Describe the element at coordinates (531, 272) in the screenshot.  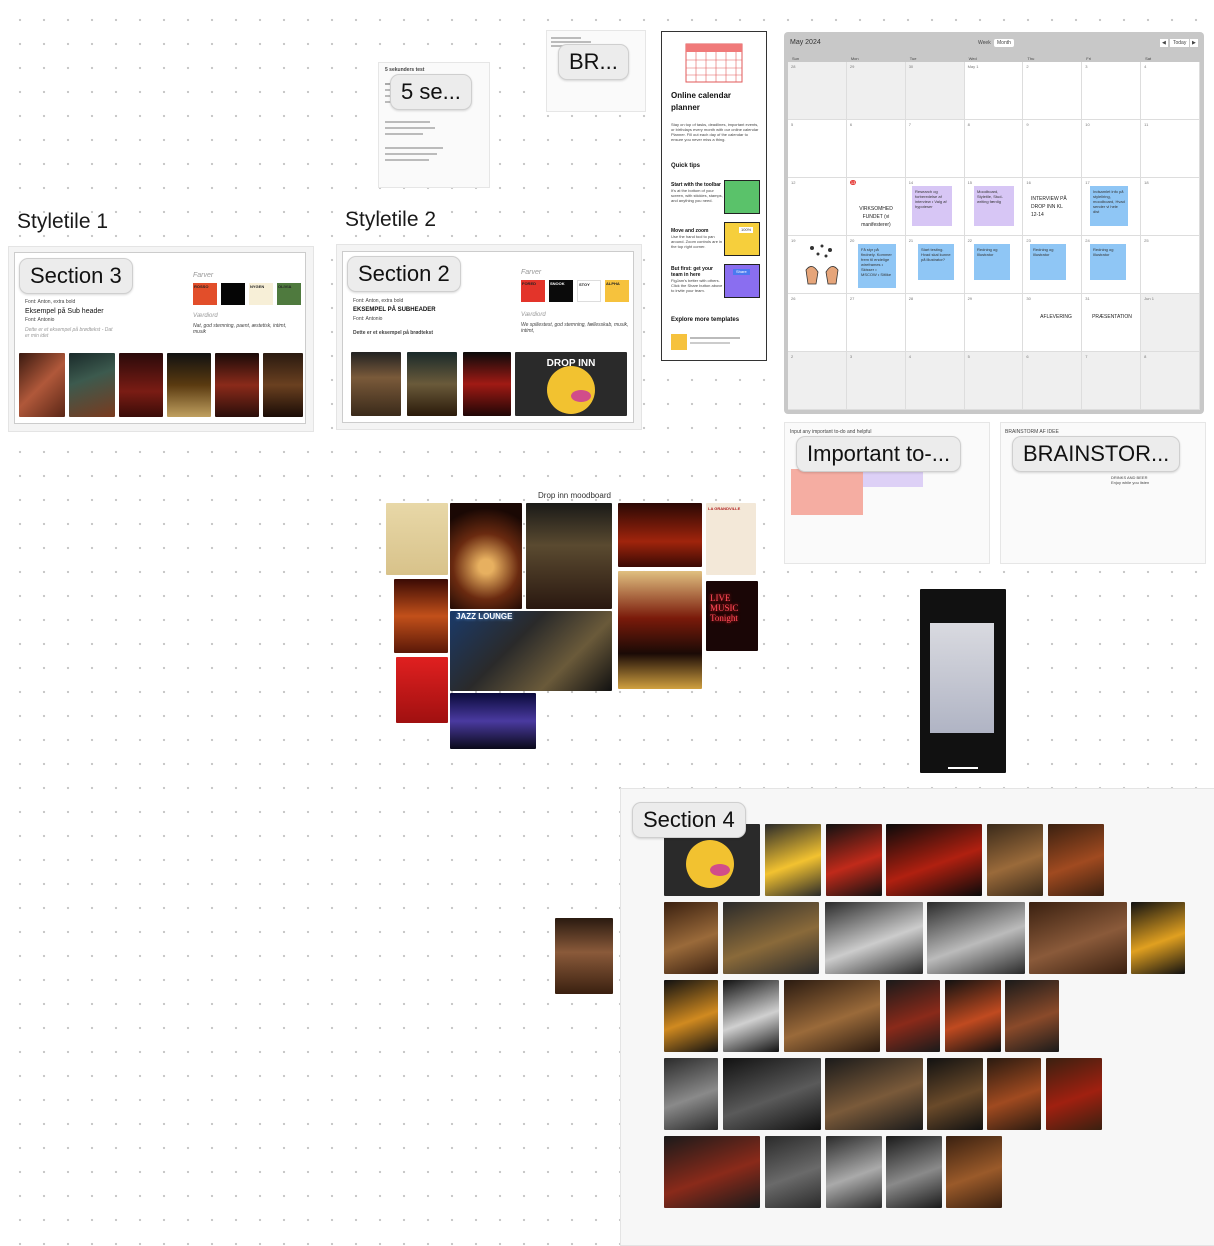
I see `farver-label: Farver` at that location.